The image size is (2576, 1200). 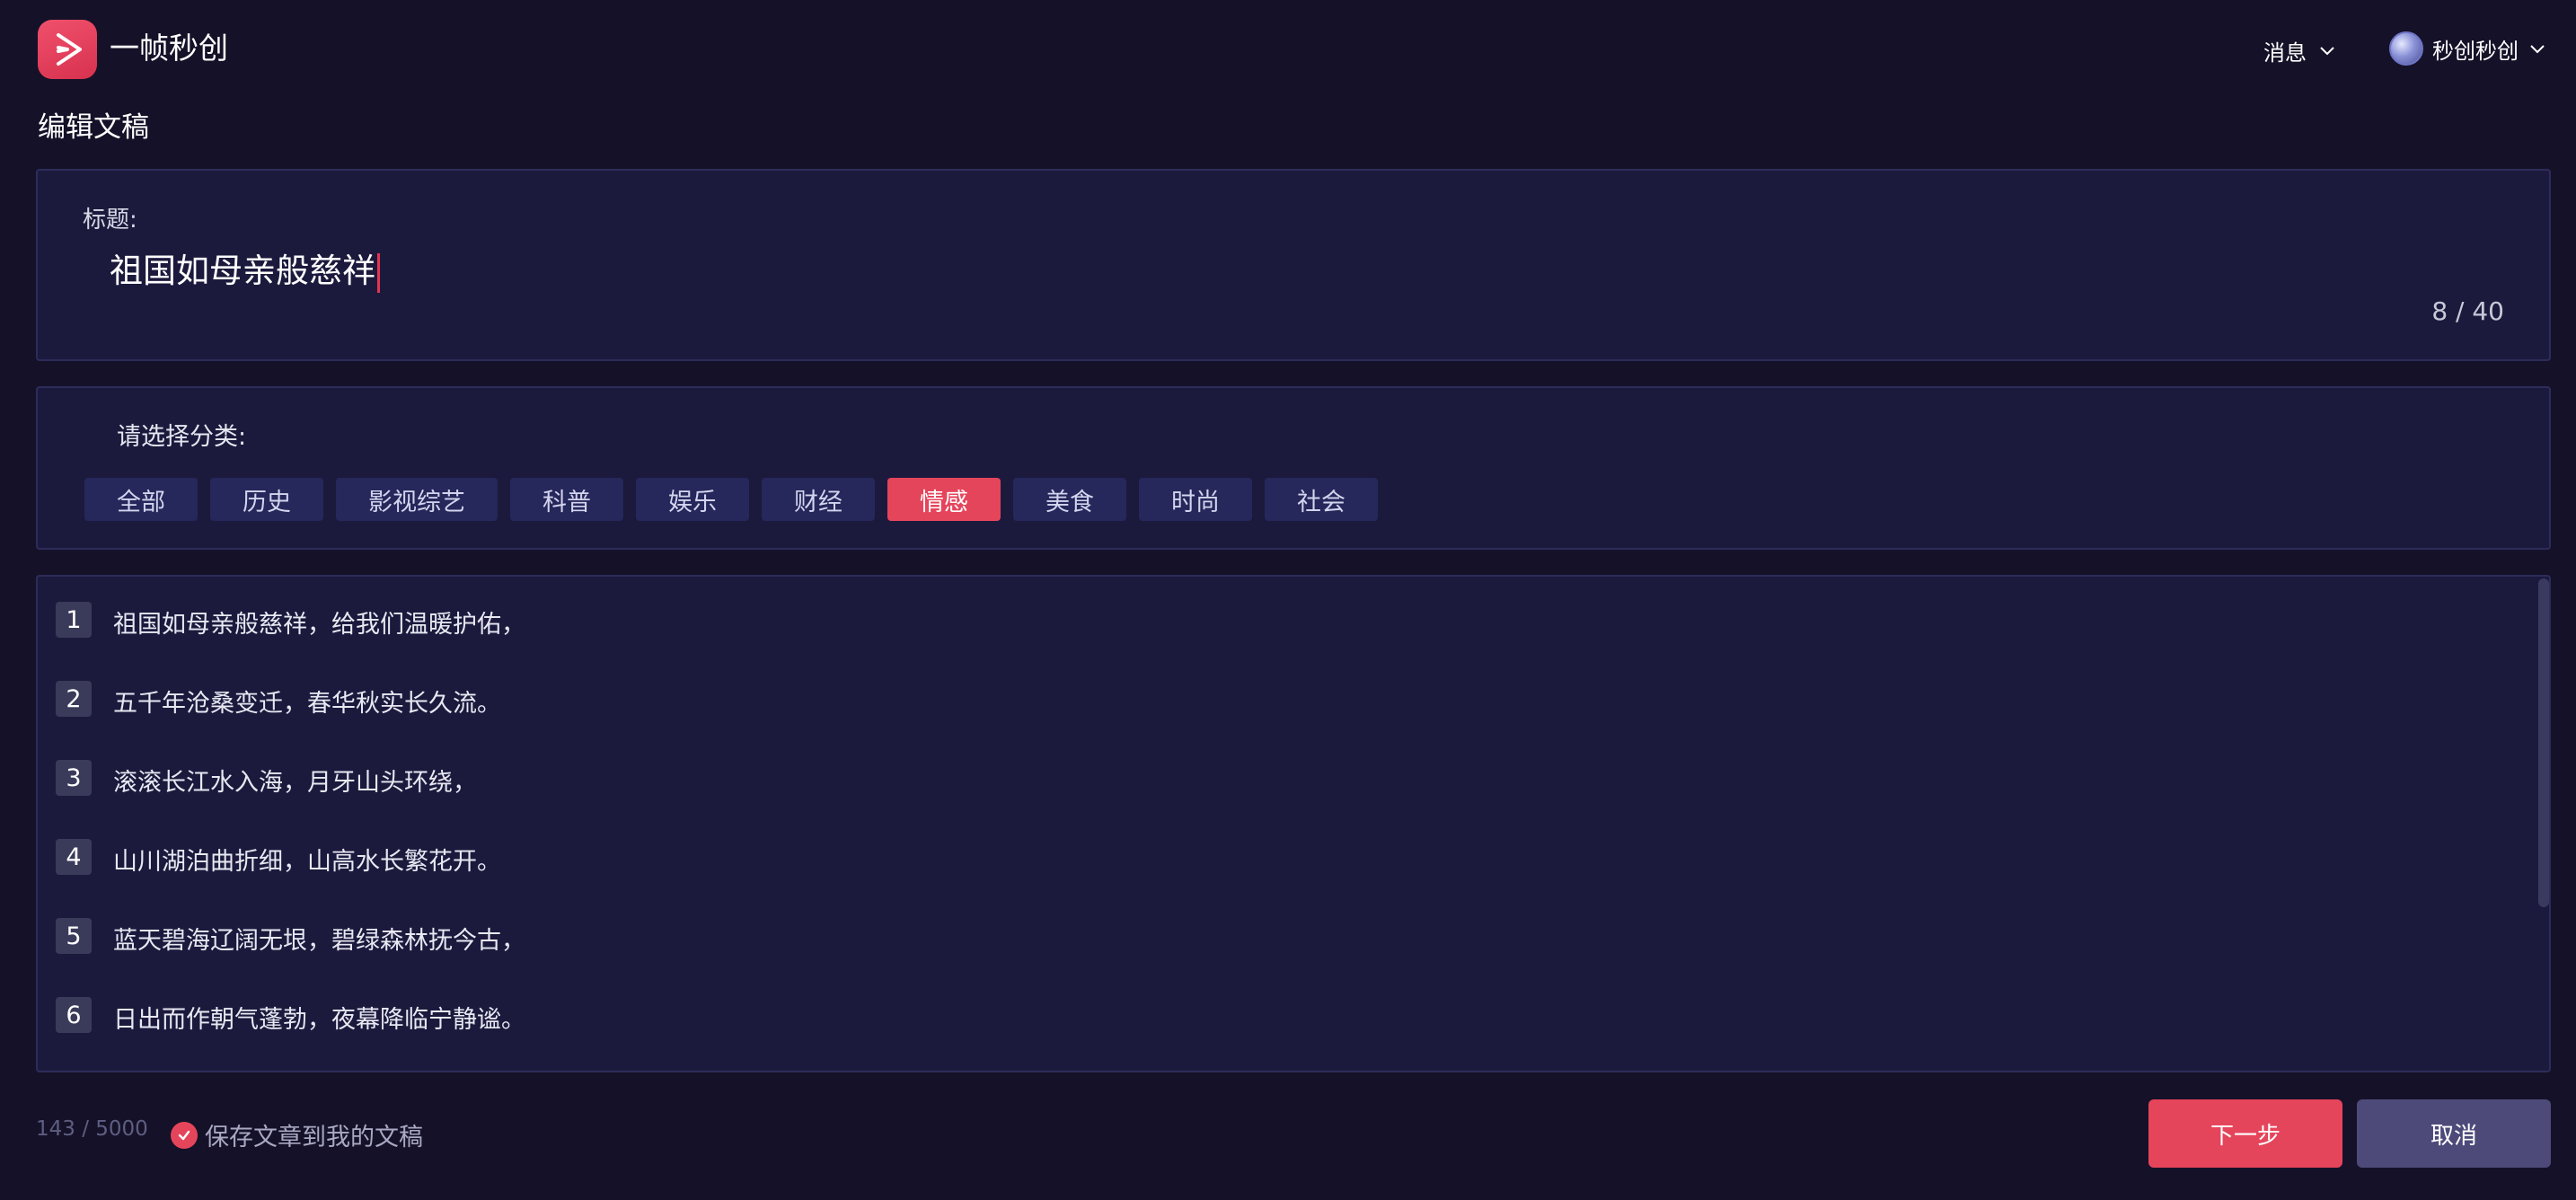 I want to click on title-input: 祖国如母亲般慈祥, so click(x=242, y=271).